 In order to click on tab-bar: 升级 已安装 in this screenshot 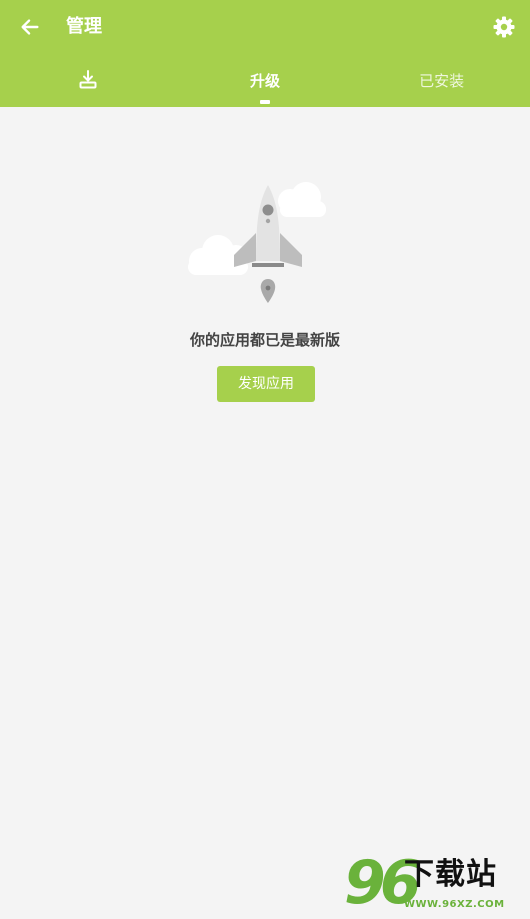, I will do `click(265, 82)`.